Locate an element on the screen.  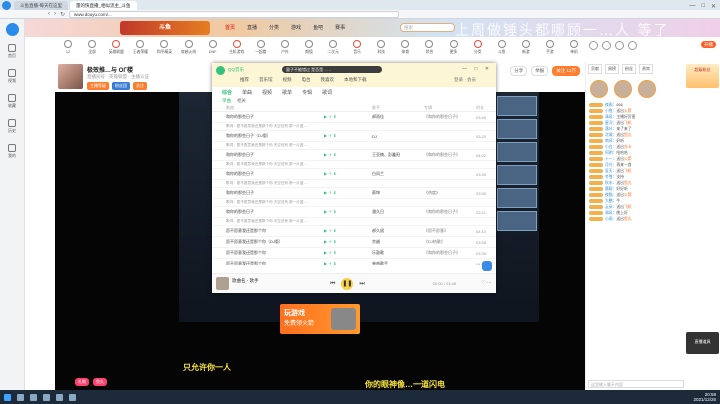
rail-item-mine: 我的 is located at coordinates (12, 151).